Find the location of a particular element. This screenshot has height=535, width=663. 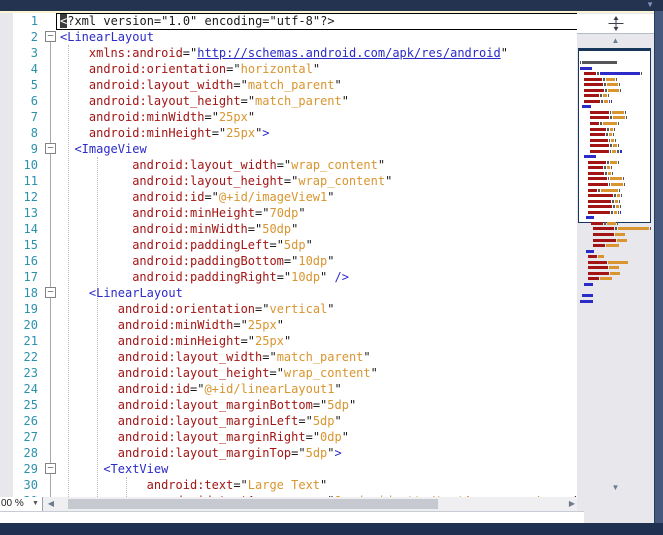

token-elem: <ImageView is located at coordinates (110, 149).